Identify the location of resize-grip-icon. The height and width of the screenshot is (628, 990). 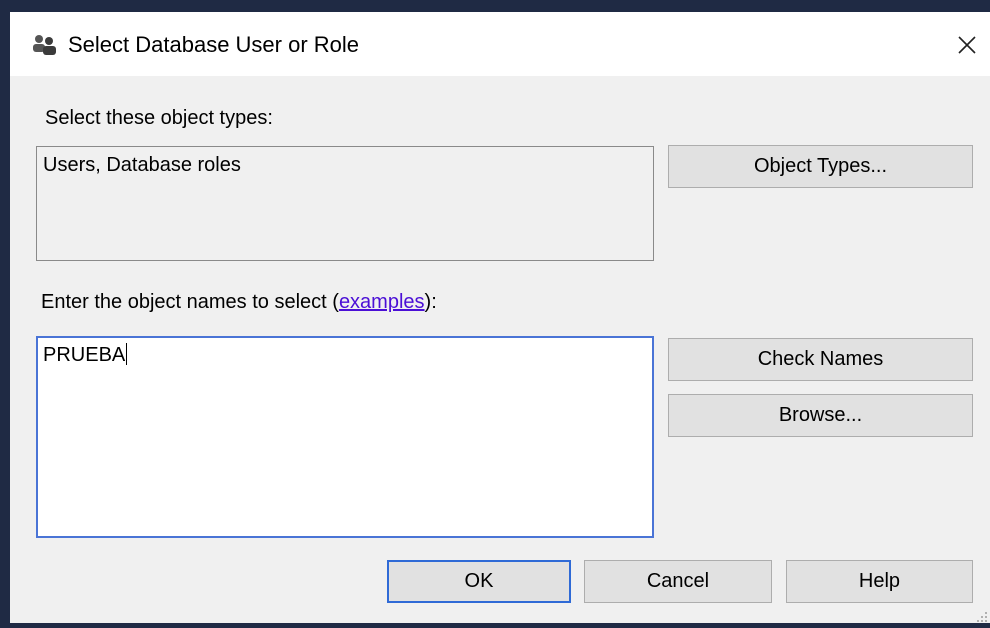
(982, 616).